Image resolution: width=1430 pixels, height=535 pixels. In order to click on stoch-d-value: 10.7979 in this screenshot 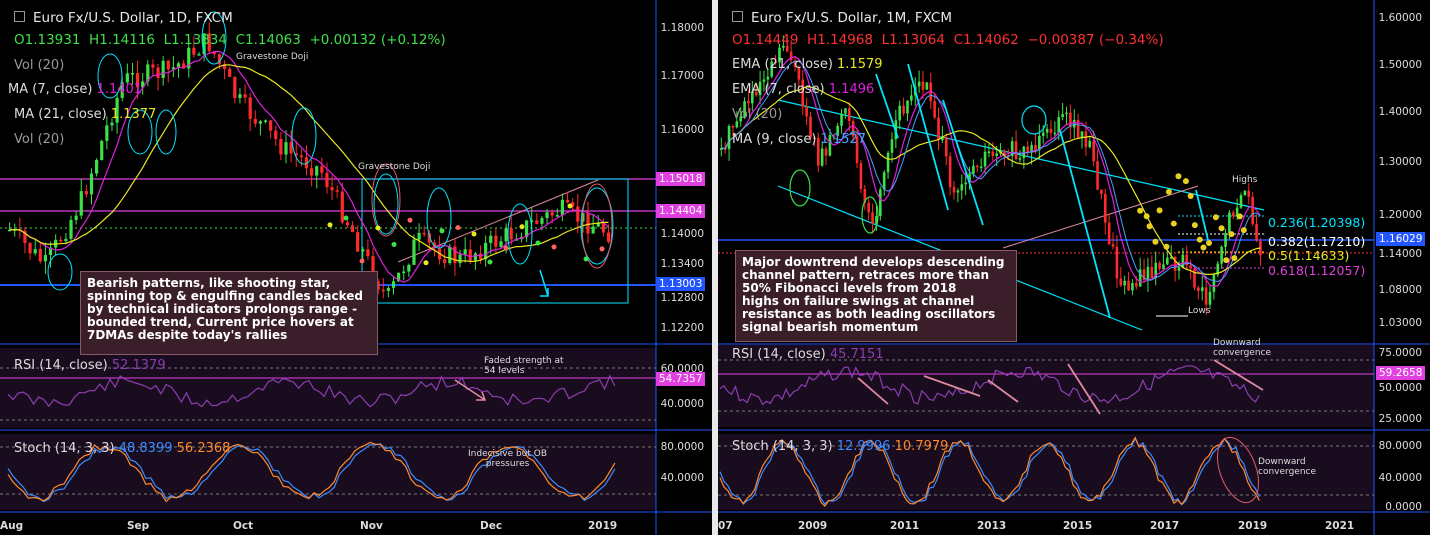, I will do `click(921, 446)`.